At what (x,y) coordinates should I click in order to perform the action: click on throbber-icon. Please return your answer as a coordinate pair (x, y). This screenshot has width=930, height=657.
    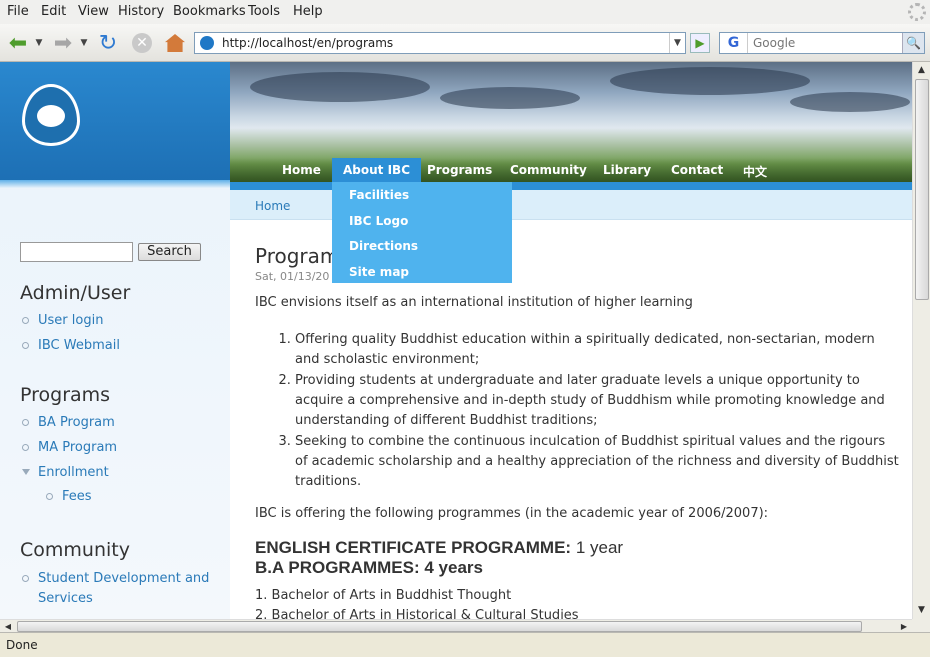
    Looking at the image, I should click on (917, 12).